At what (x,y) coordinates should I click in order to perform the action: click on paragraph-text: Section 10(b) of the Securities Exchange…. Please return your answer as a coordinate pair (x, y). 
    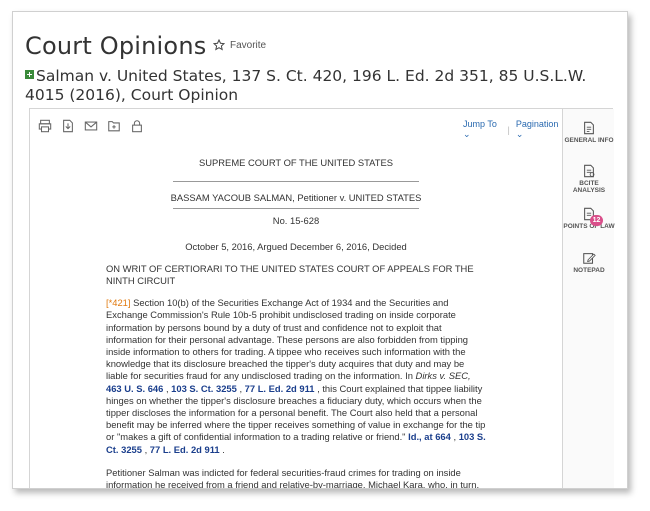
    Looking at the image, I should click on (287, 339).